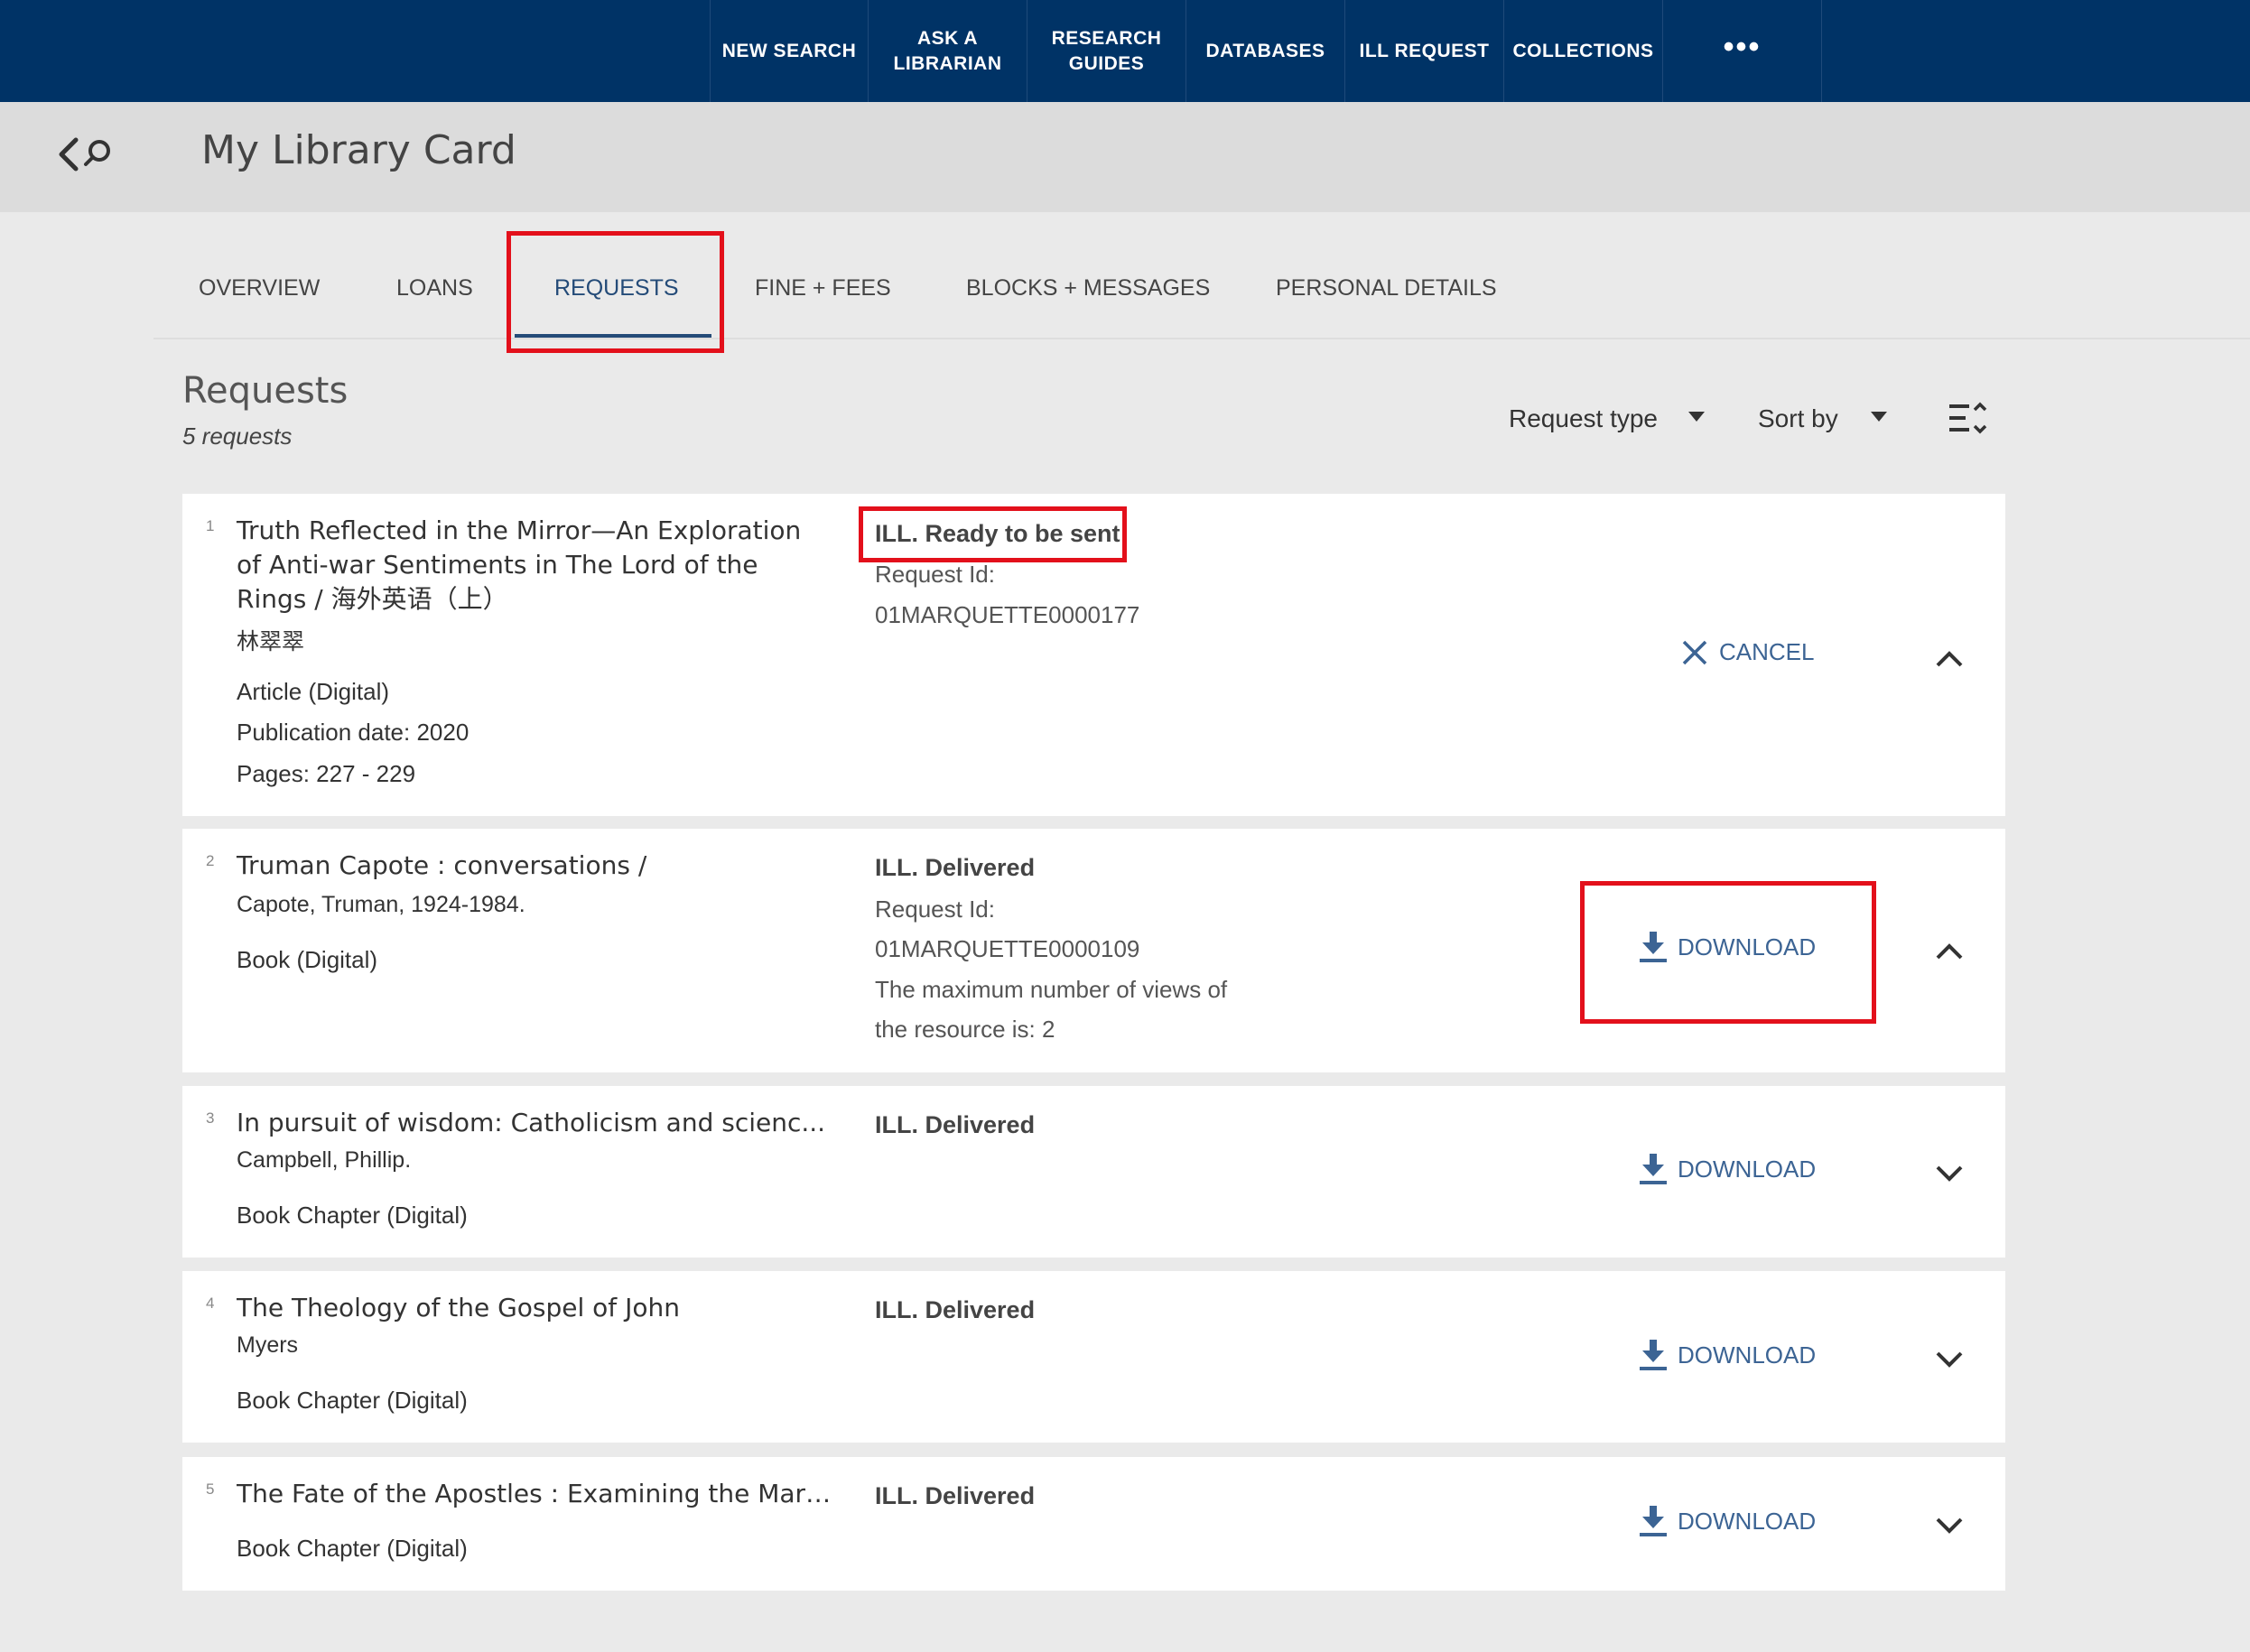  I want to click on request-pages: Pages: 227 - 229, so click(327, 773).